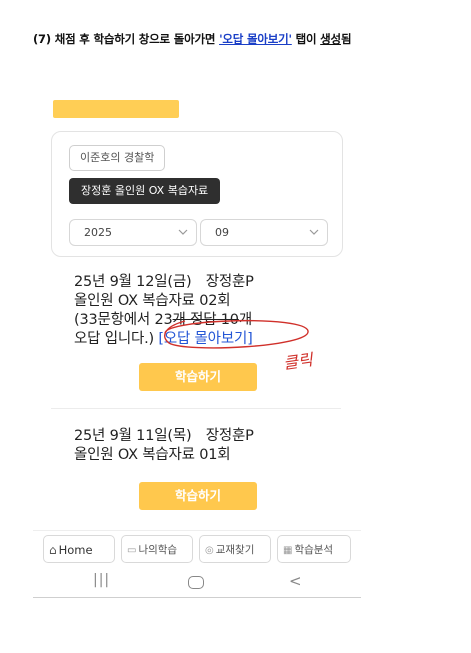 The image size is (471, 653). I want to click on nav-my-study-button: ▭ 나의학습, so click(157, 549).